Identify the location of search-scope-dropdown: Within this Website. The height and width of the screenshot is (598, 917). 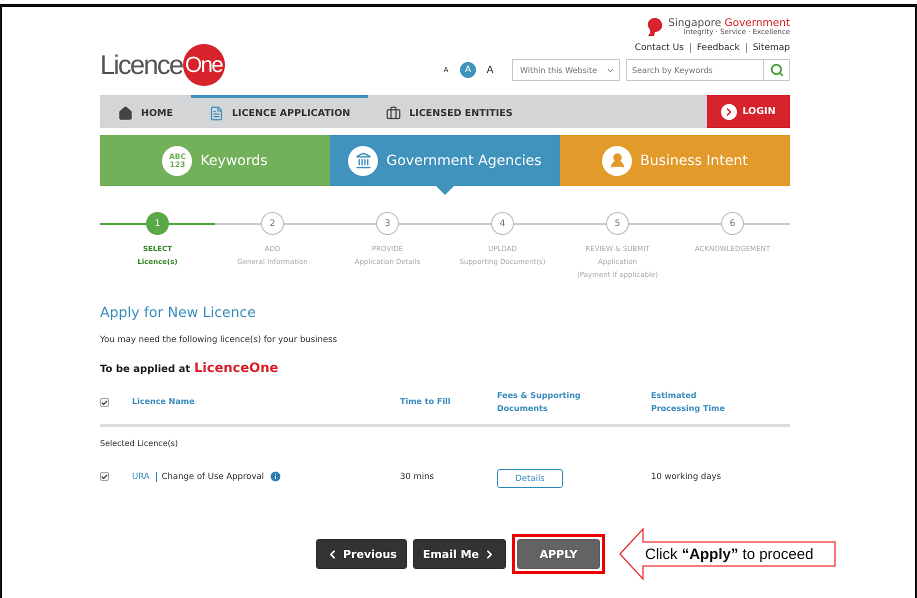
(566, 70).